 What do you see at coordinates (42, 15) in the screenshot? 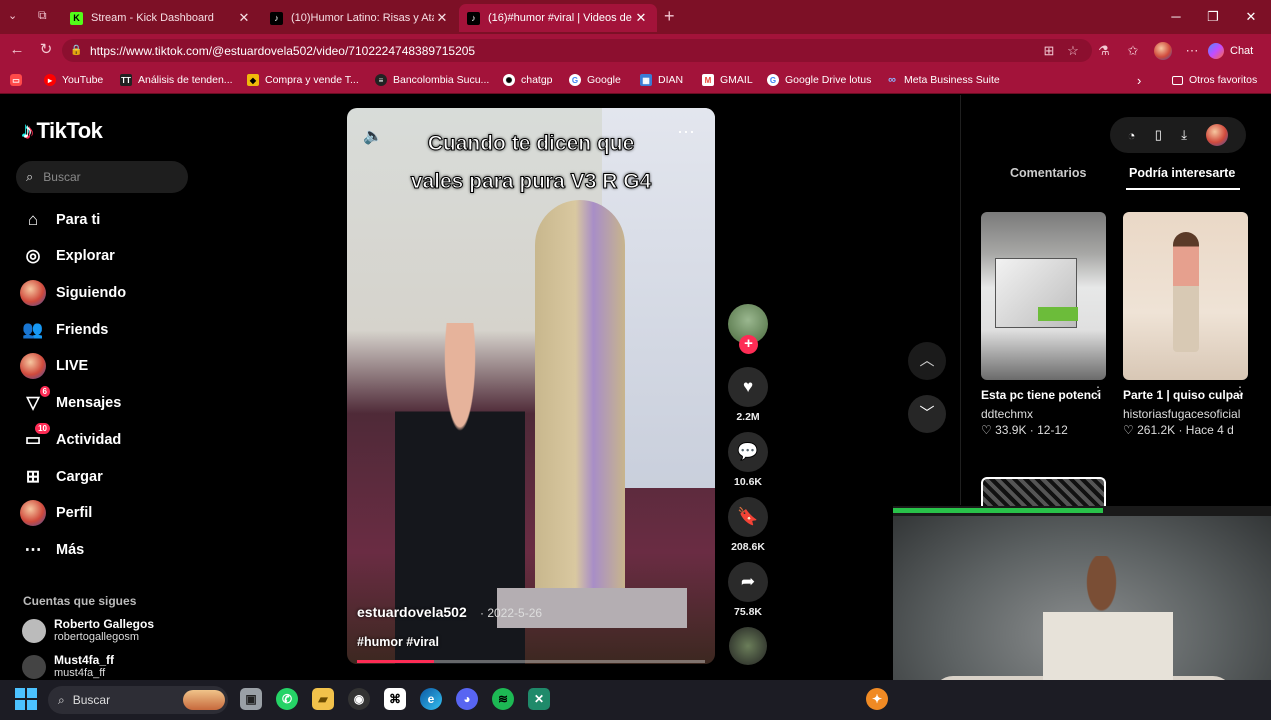
I see `workspaces-icon: ⧉` at bounding box center [42, 15].